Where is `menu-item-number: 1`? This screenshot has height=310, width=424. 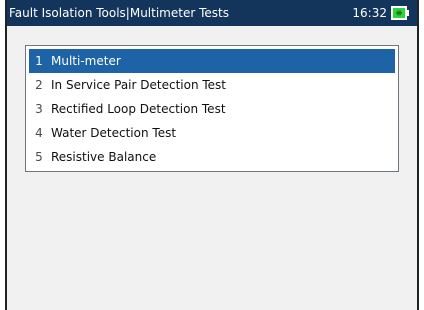
menu-item-number: 1 is located at coordinates (39, 61).